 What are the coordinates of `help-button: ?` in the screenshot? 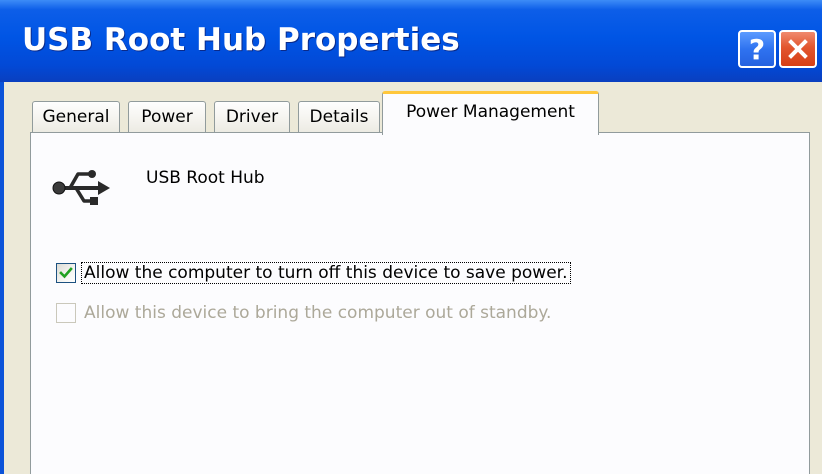 It's located at (757, 49).